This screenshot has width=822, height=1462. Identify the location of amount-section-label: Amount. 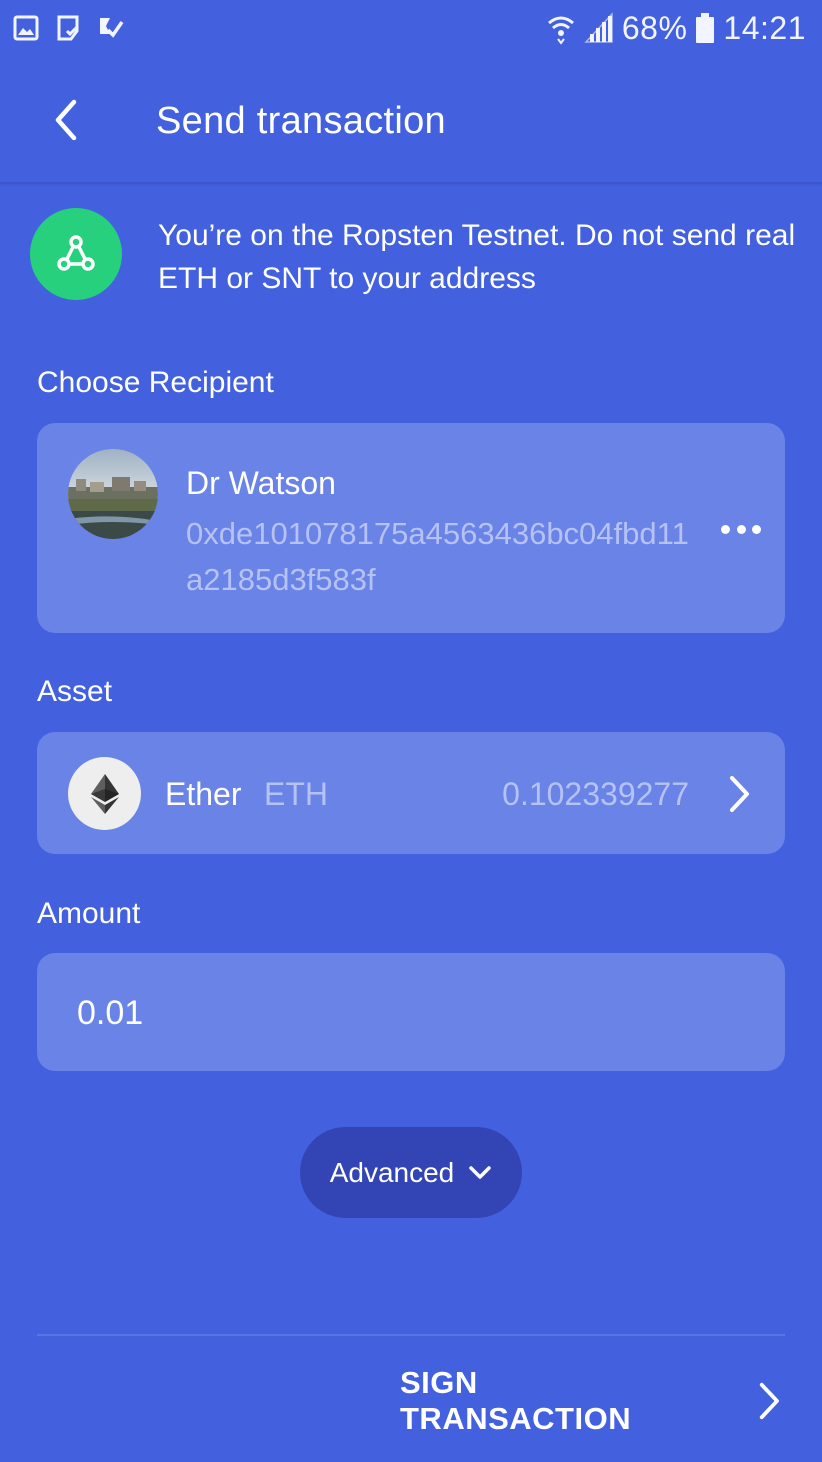
(89, 913).